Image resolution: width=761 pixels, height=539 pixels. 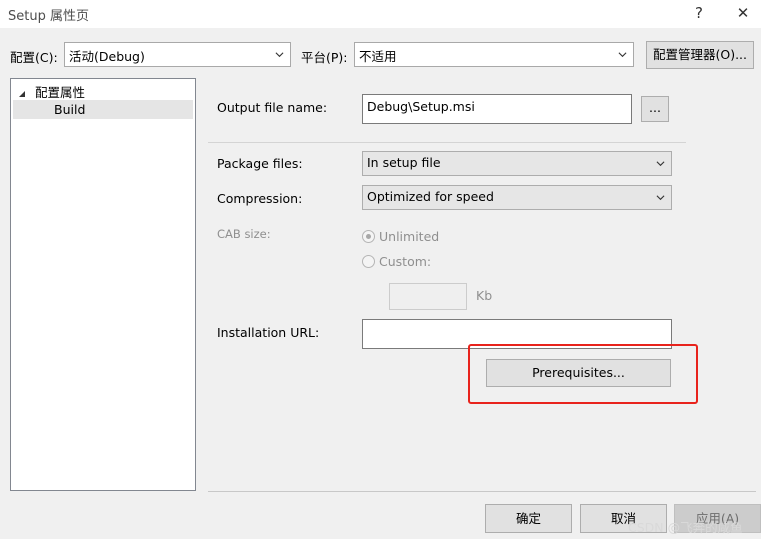 I want to click on compression-label: Compression:, so click(x=260, y=198).